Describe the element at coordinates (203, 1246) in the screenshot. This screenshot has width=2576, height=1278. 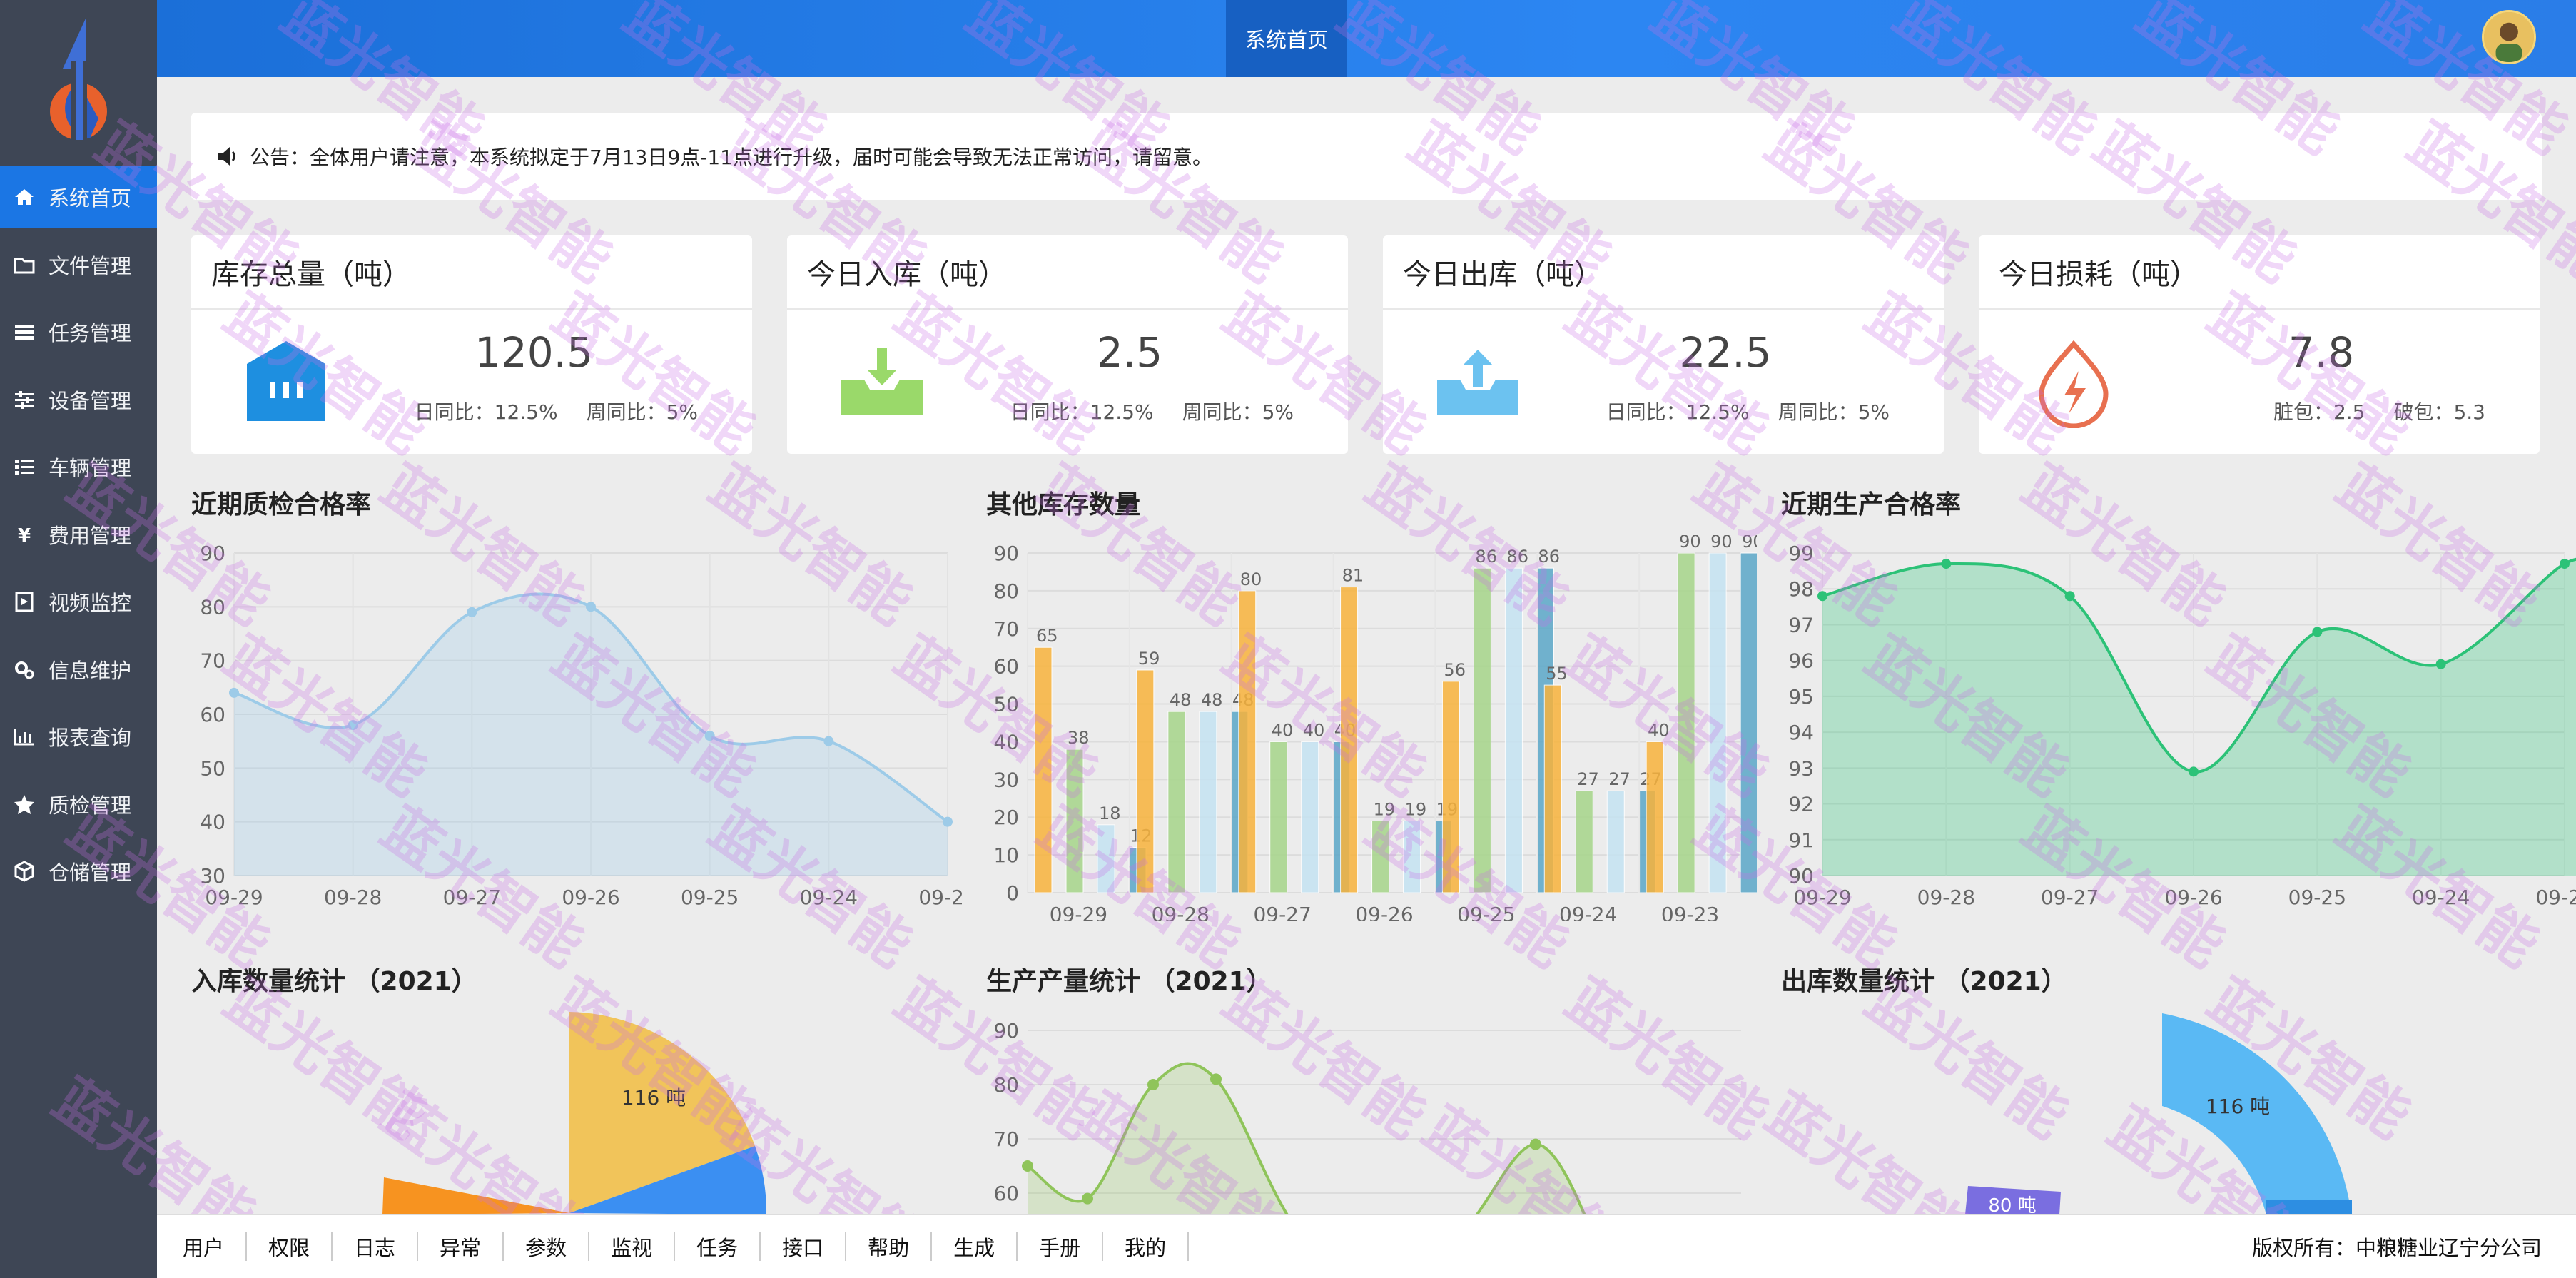
I see `footer-link-0: 用户` at that location.